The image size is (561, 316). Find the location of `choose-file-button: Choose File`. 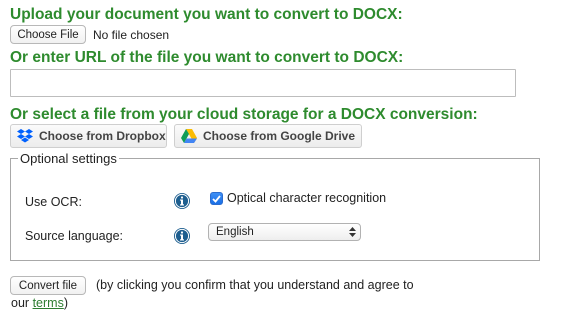

choose-file-button: Choose File is located at coordinates (48, 34).